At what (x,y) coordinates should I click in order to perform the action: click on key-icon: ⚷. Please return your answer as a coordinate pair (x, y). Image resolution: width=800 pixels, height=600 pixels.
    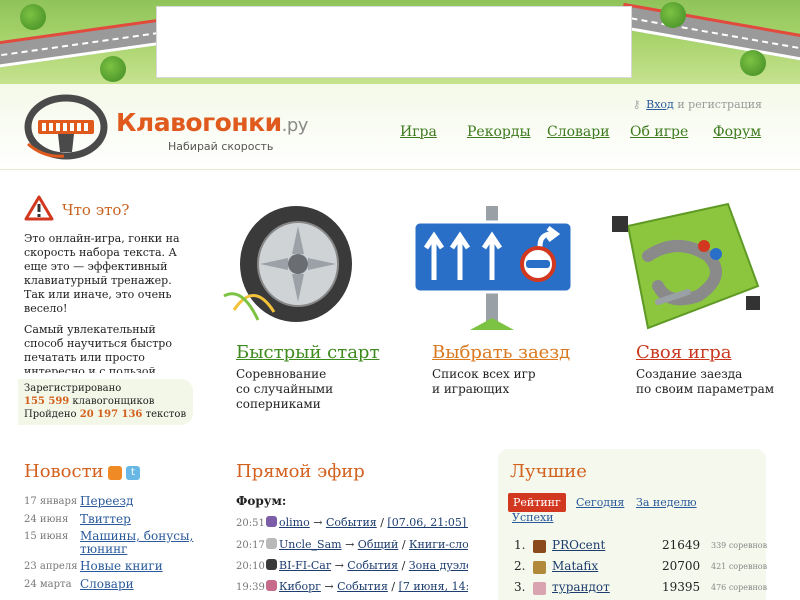
    Looking at the image, I should click on (636, 104).